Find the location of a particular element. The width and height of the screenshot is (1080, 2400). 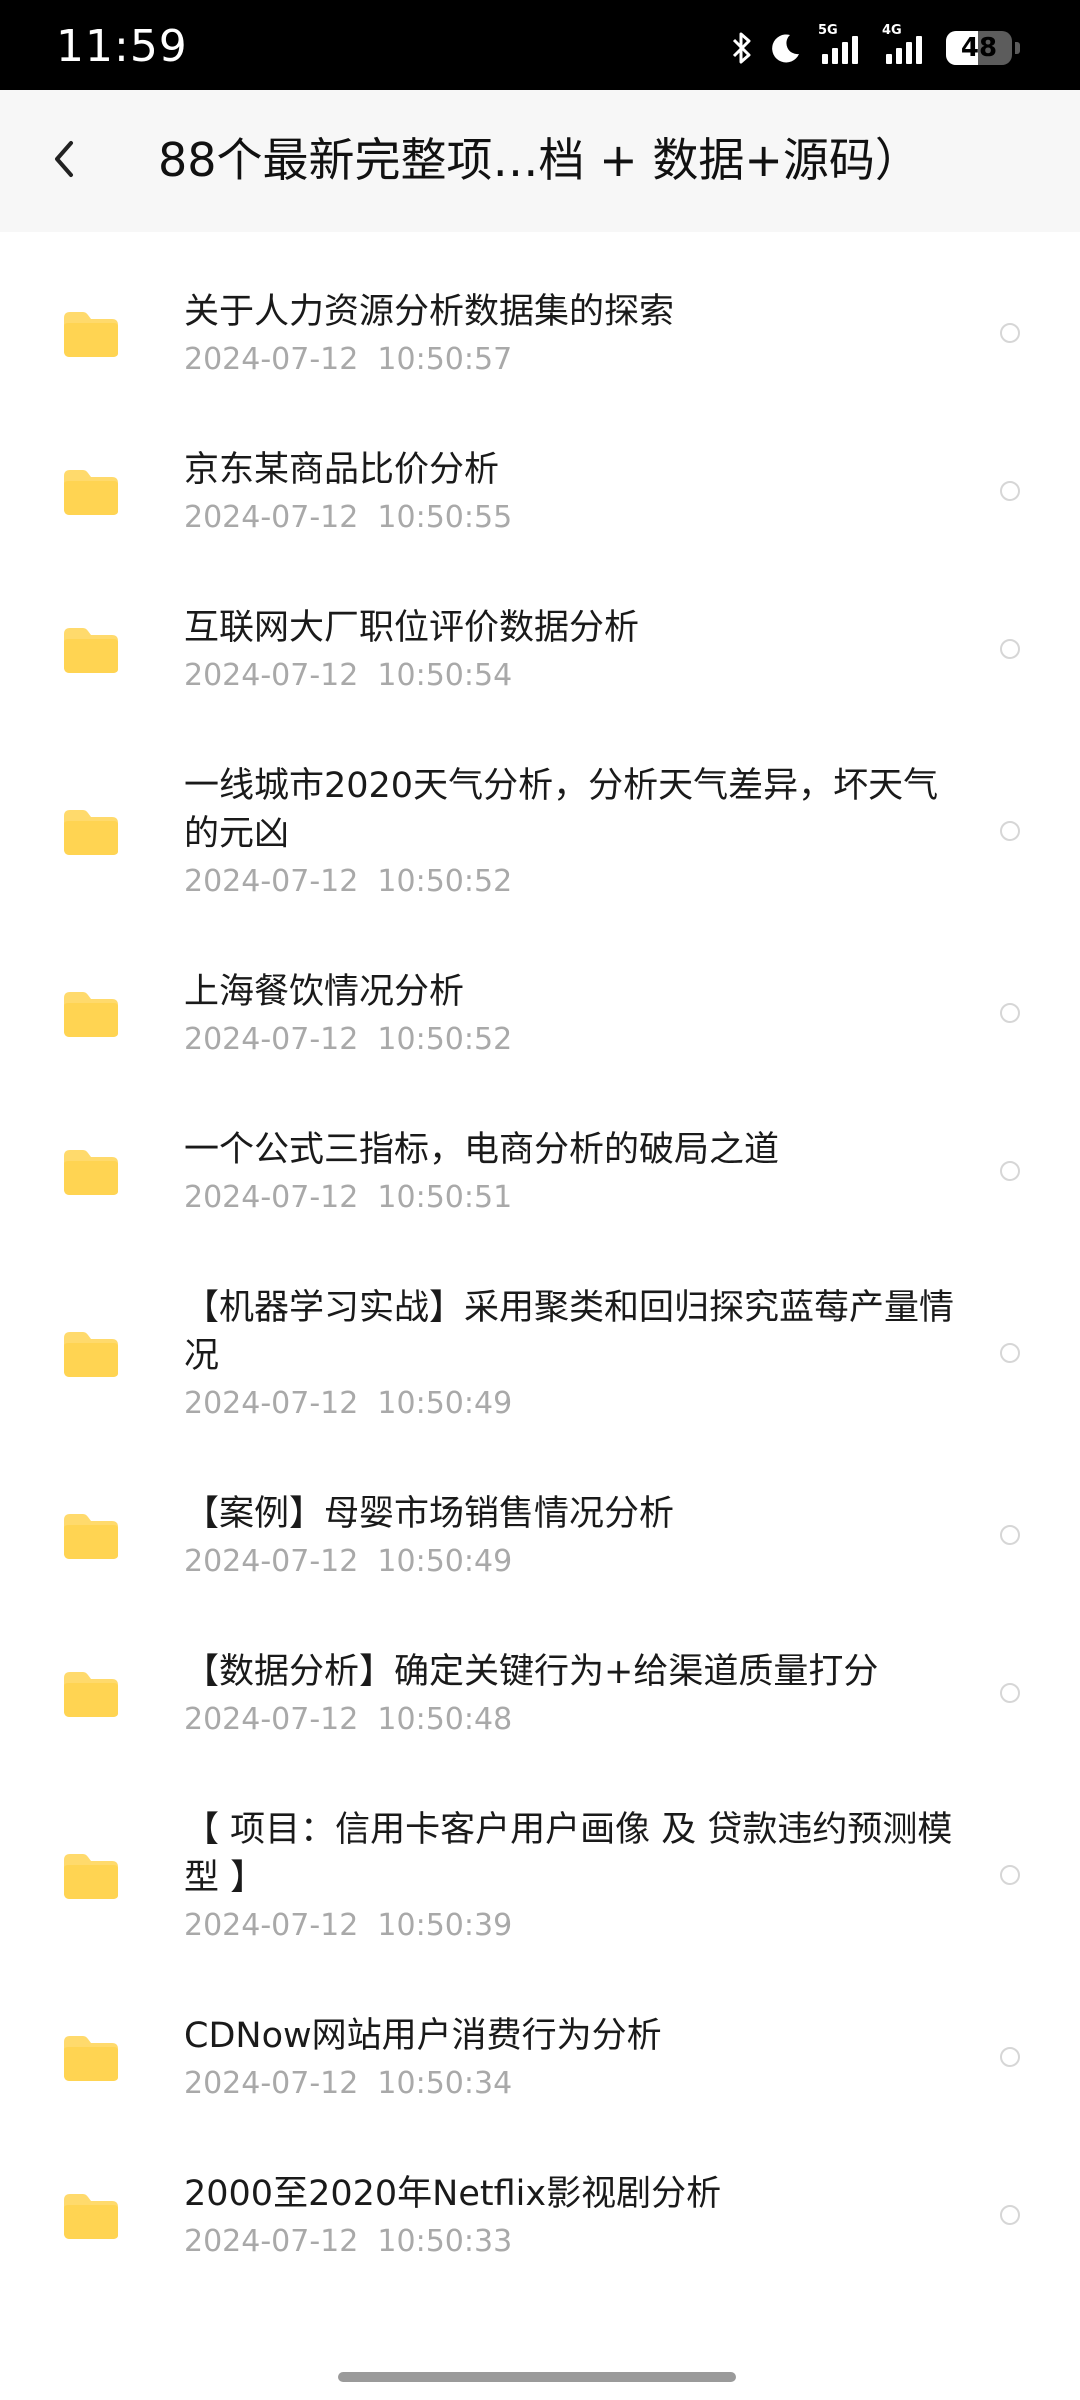

file-name: 【案例】母婴市场销售情况分析 is located at coordinates (429, 1514).